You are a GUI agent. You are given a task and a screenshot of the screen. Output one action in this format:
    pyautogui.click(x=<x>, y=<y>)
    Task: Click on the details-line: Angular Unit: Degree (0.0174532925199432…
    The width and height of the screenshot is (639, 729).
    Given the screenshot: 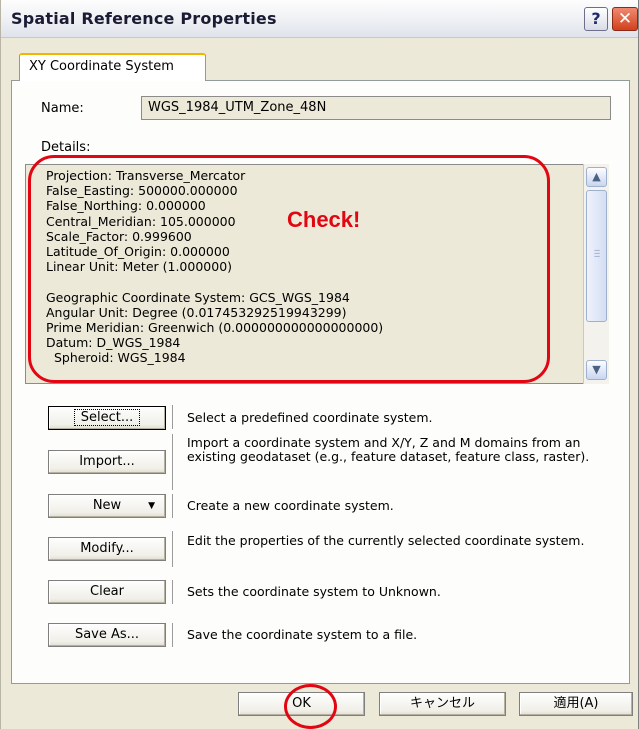 What is the action you would take?
    pyautogui.click(x=196, y=312)
    